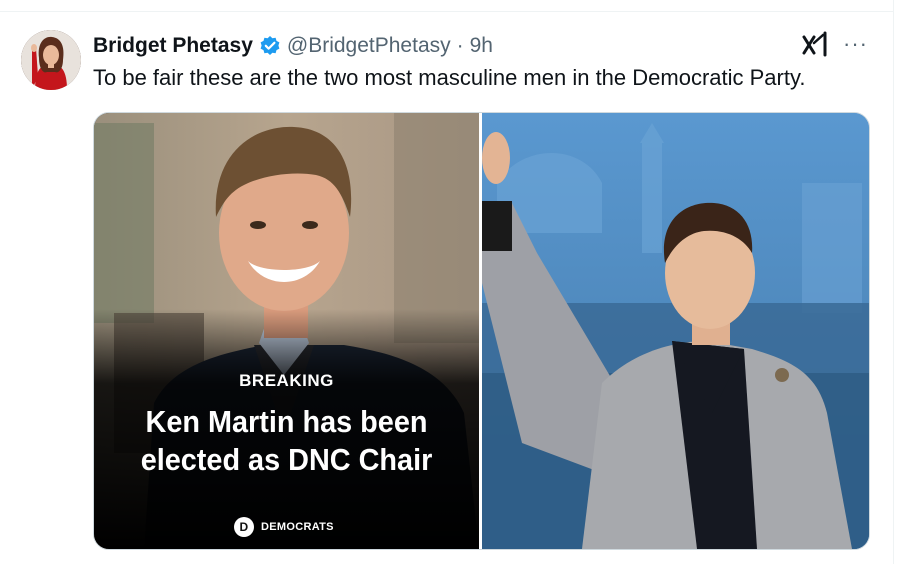  Describe the element at coordinates (270, 46) in the screenshot. I see `verified-badge-icon` at that location.